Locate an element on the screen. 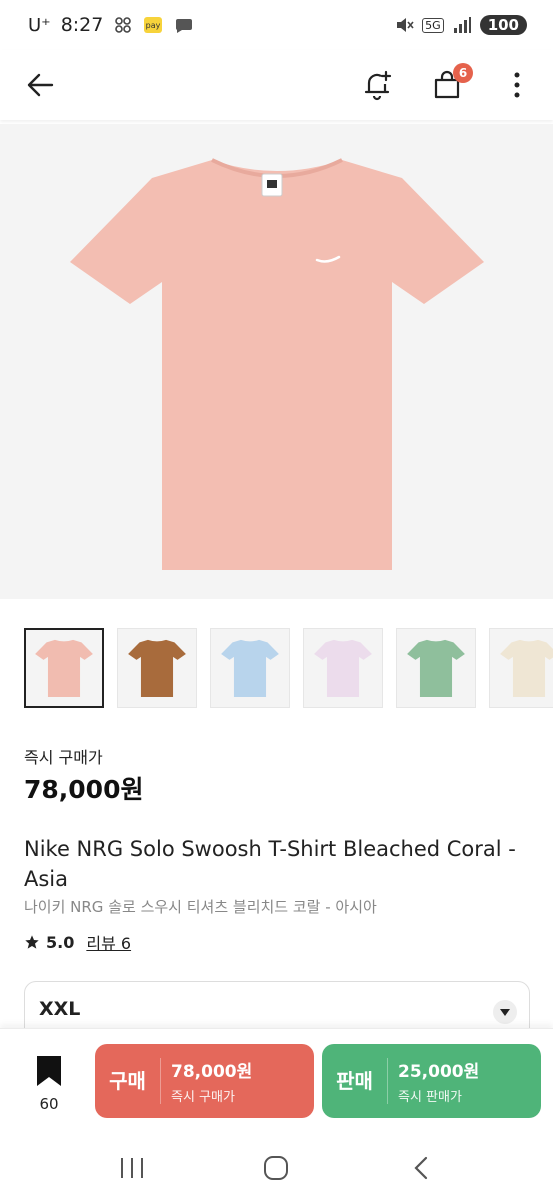 This screenshot has width=553, height=1200. rating-row: 5.0 리뷰 6 is located at coordinates (77, 942).